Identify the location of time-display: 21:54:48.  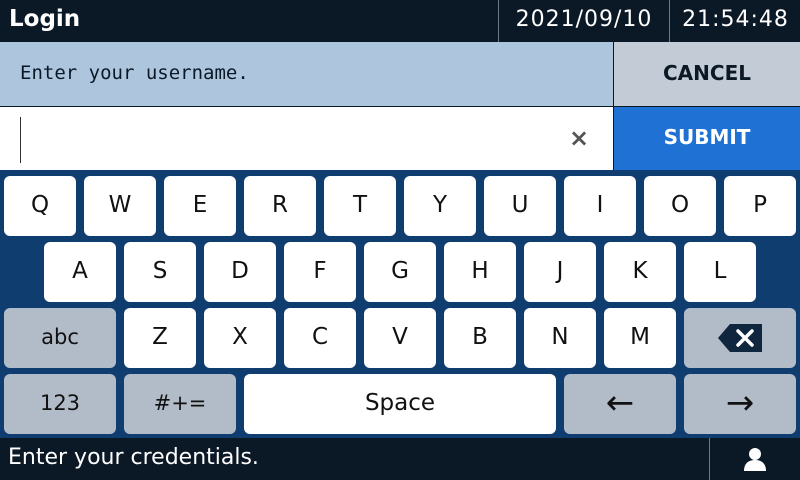
(734, 21).